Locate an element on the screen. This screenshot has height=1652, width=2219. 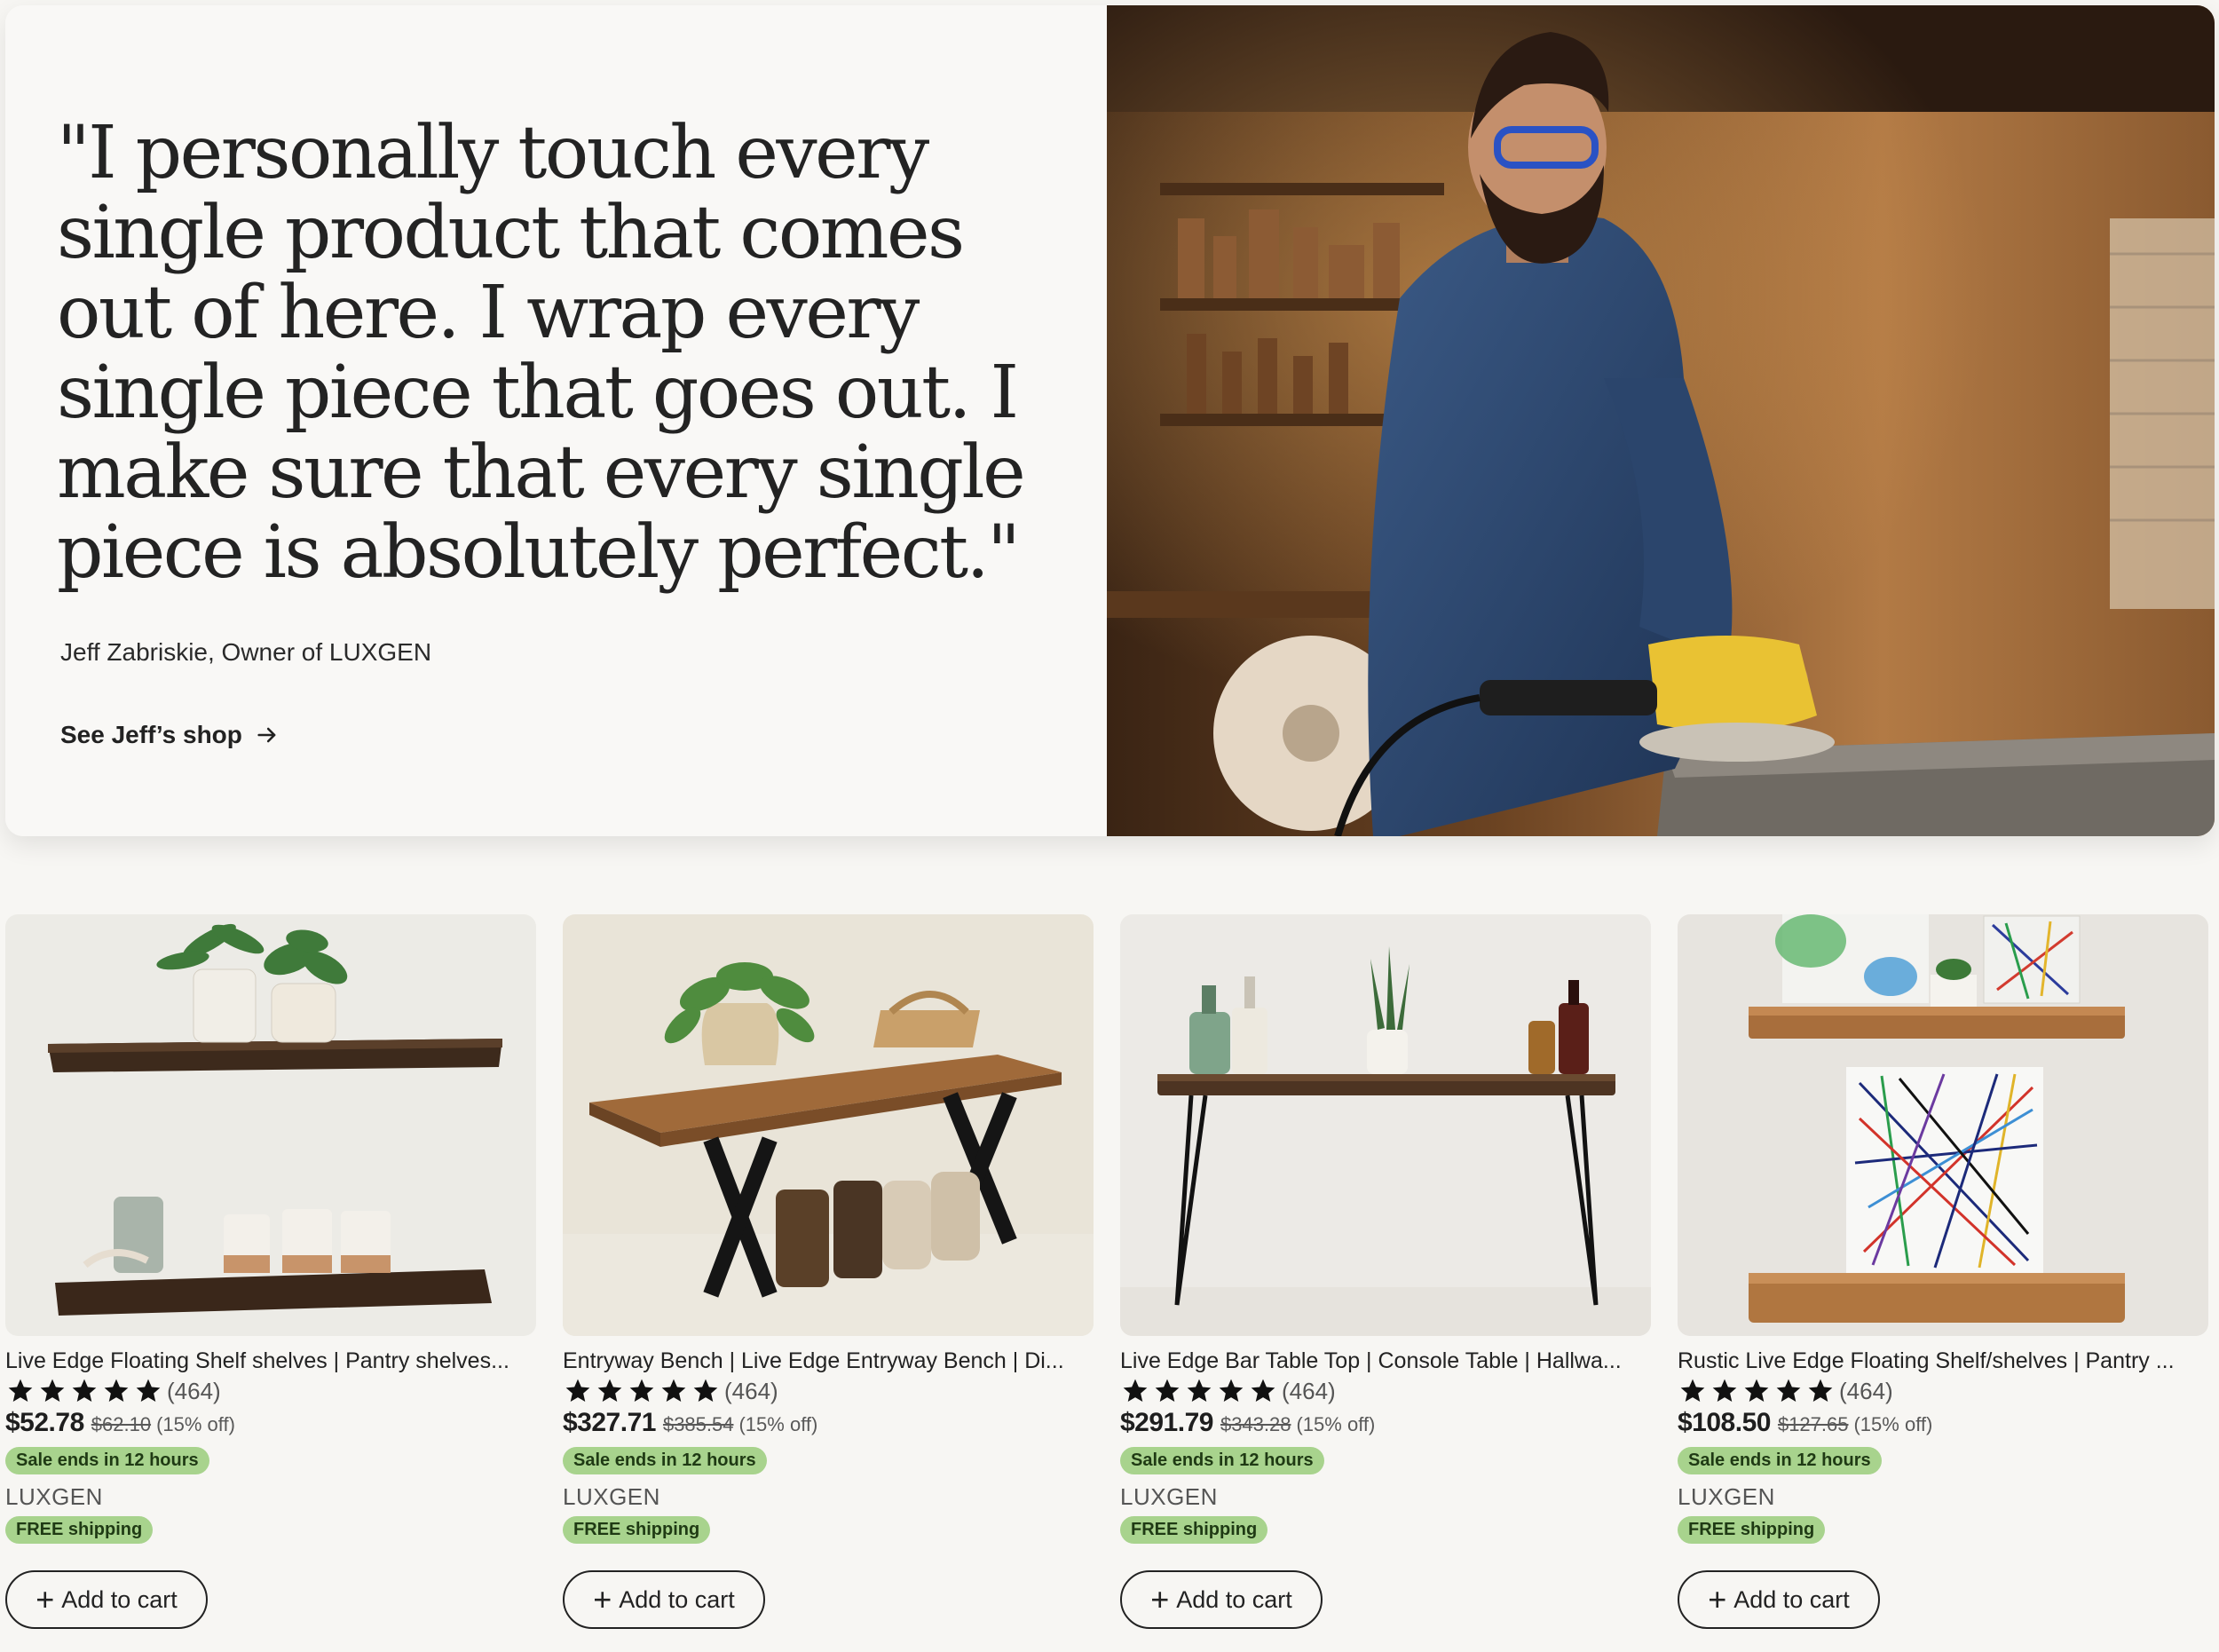
original-price: $127.65 is located at coordinates (1813, 1424).